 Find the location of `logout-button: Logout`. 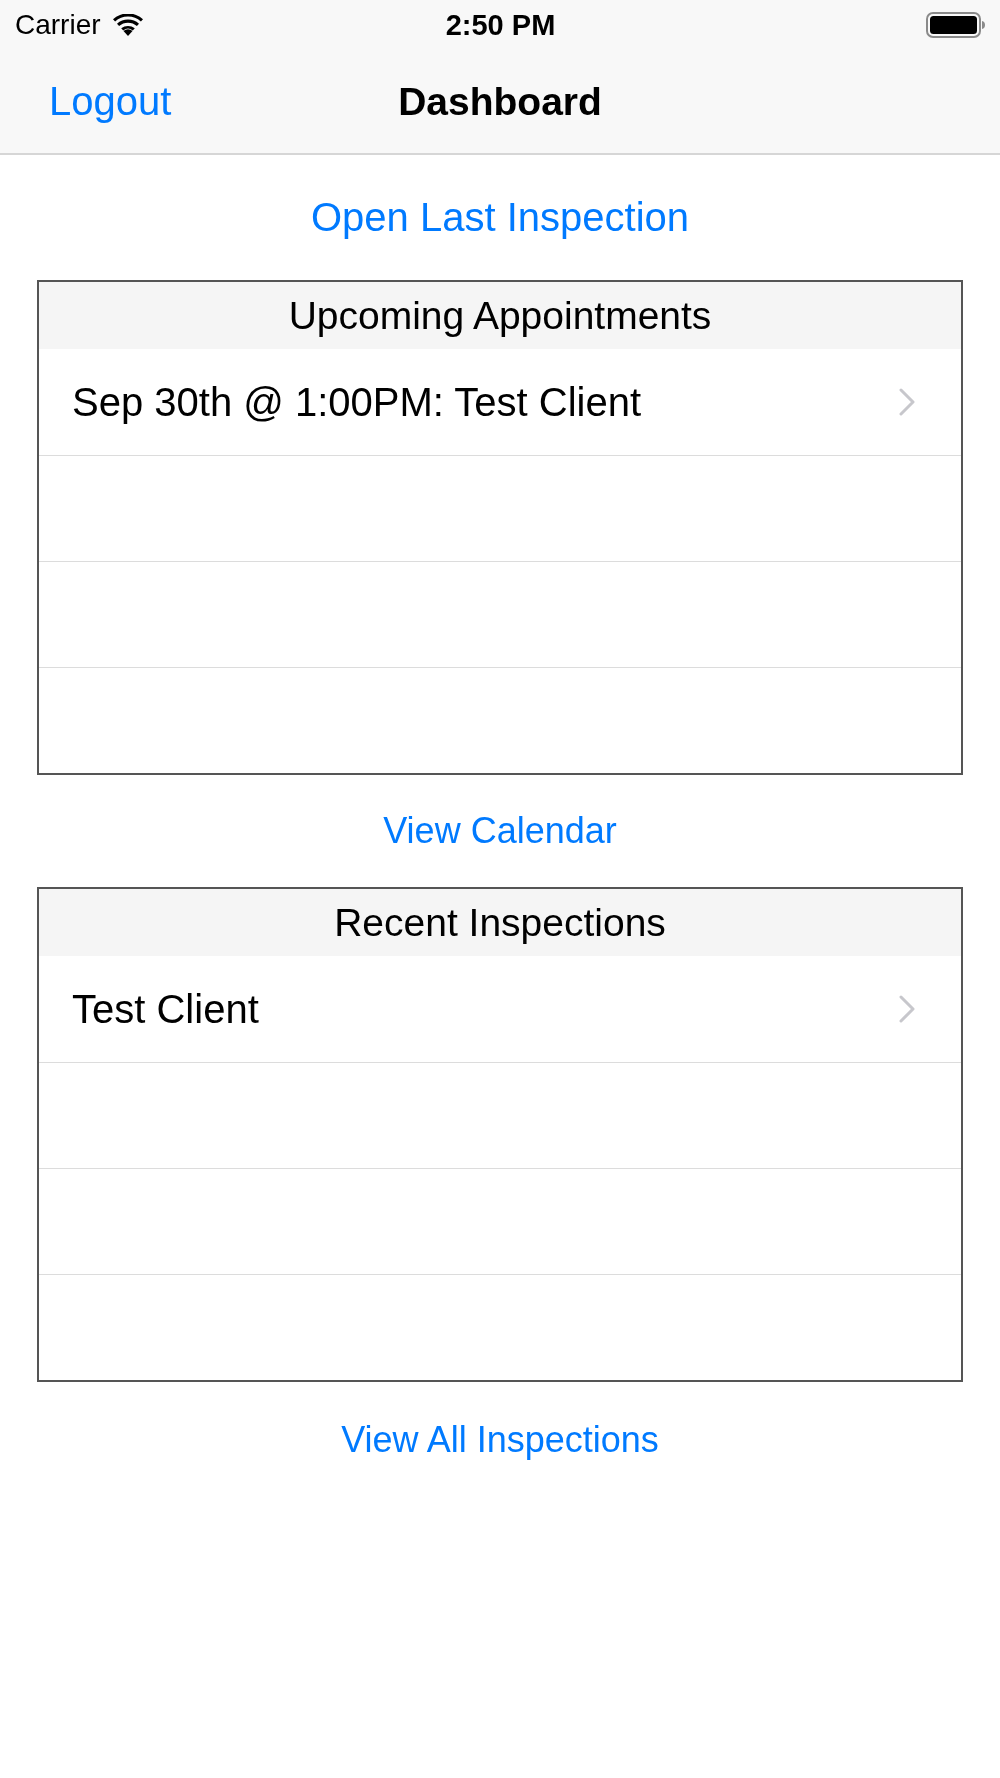

logout-button: Logout is located at coordinates (110, 101).